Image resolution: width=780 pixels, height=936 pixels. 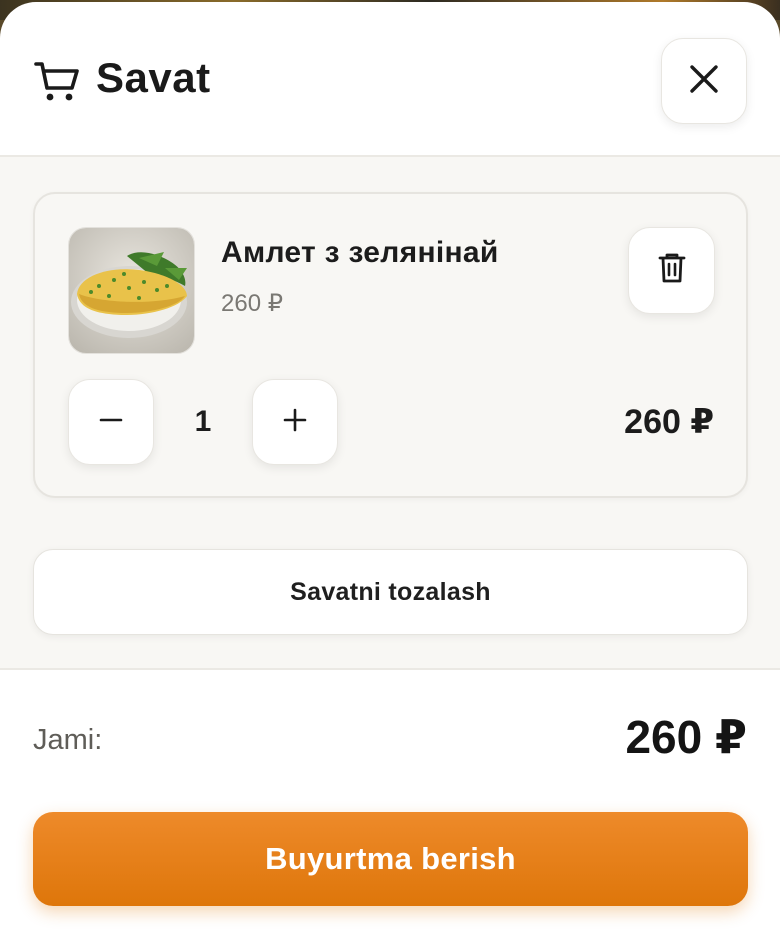 I want to click on total-value: 260 ₽, so click(x=686, y=737).